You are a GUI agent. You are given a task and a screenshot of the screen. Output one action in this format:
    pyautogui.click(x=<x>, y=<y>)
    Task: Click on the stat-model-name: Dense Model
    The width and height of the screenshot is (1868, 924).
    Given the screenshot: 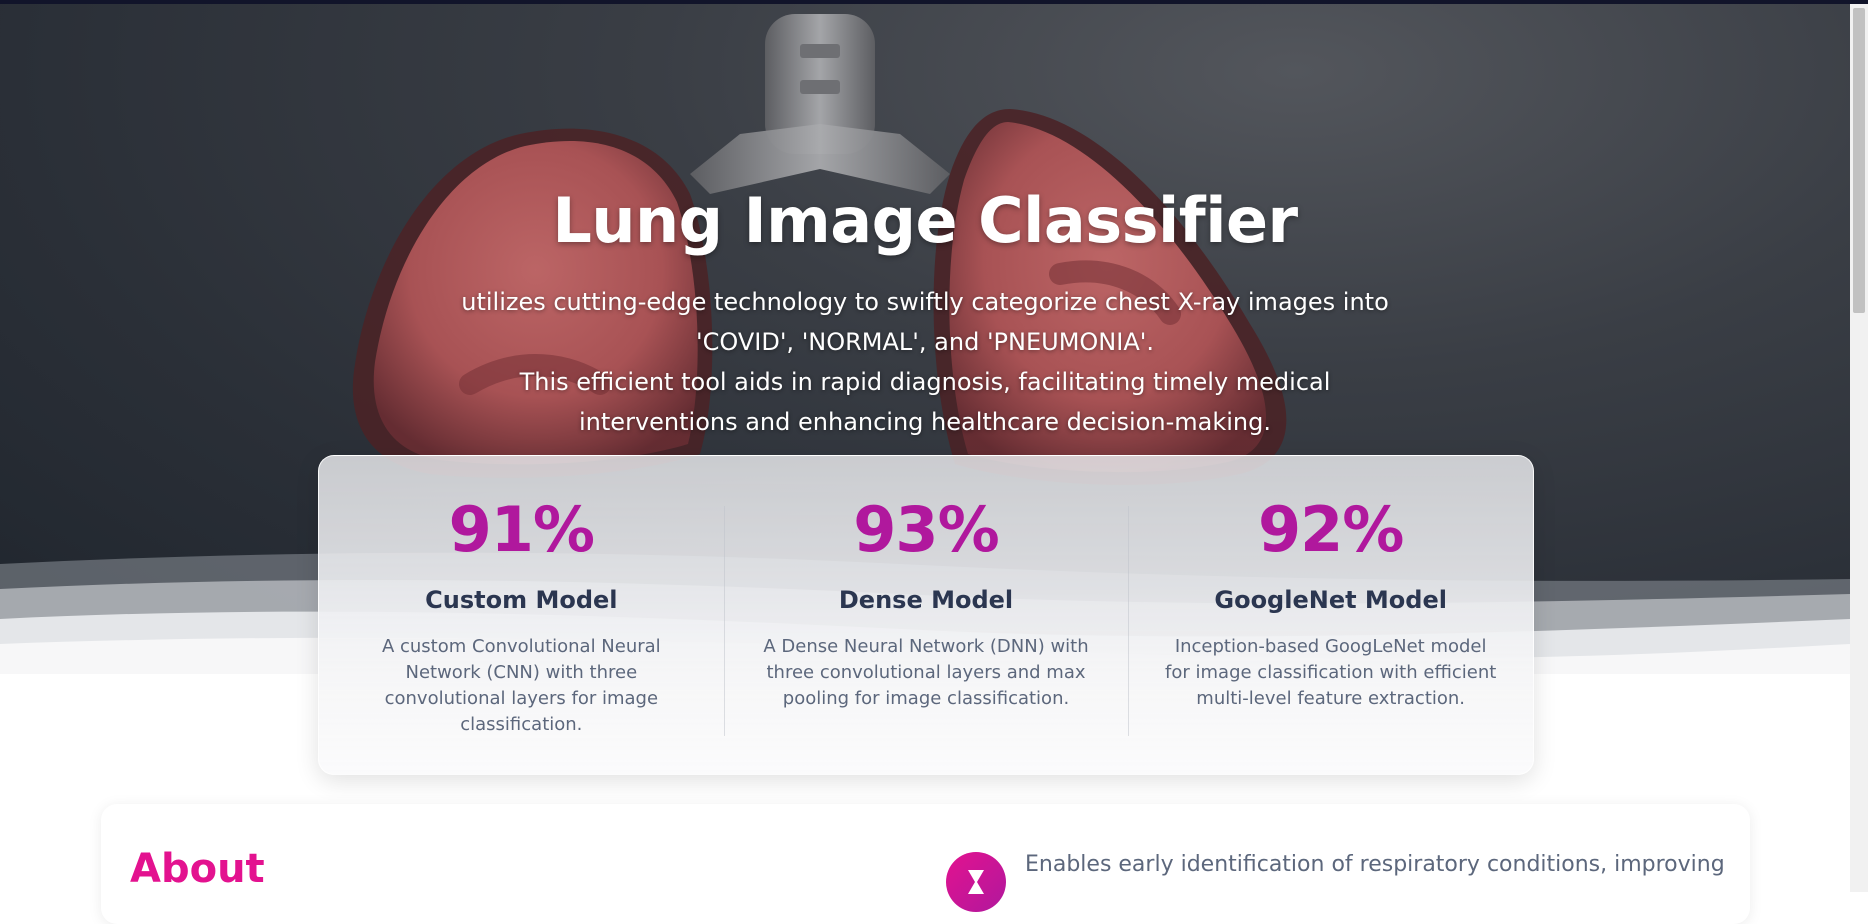 What is the action you would take?
    pyautogui.click(x=926, y=600)
    